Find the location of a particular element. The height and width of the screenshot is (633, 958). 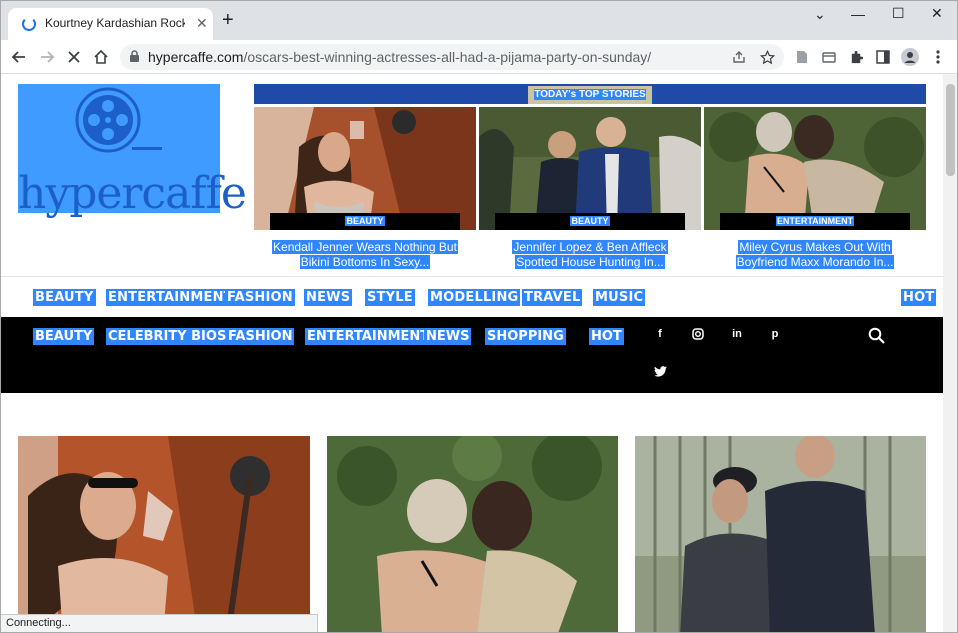

tab-title: Kourtney Kardashian Rocks Over is located at coordinates (115, 23).